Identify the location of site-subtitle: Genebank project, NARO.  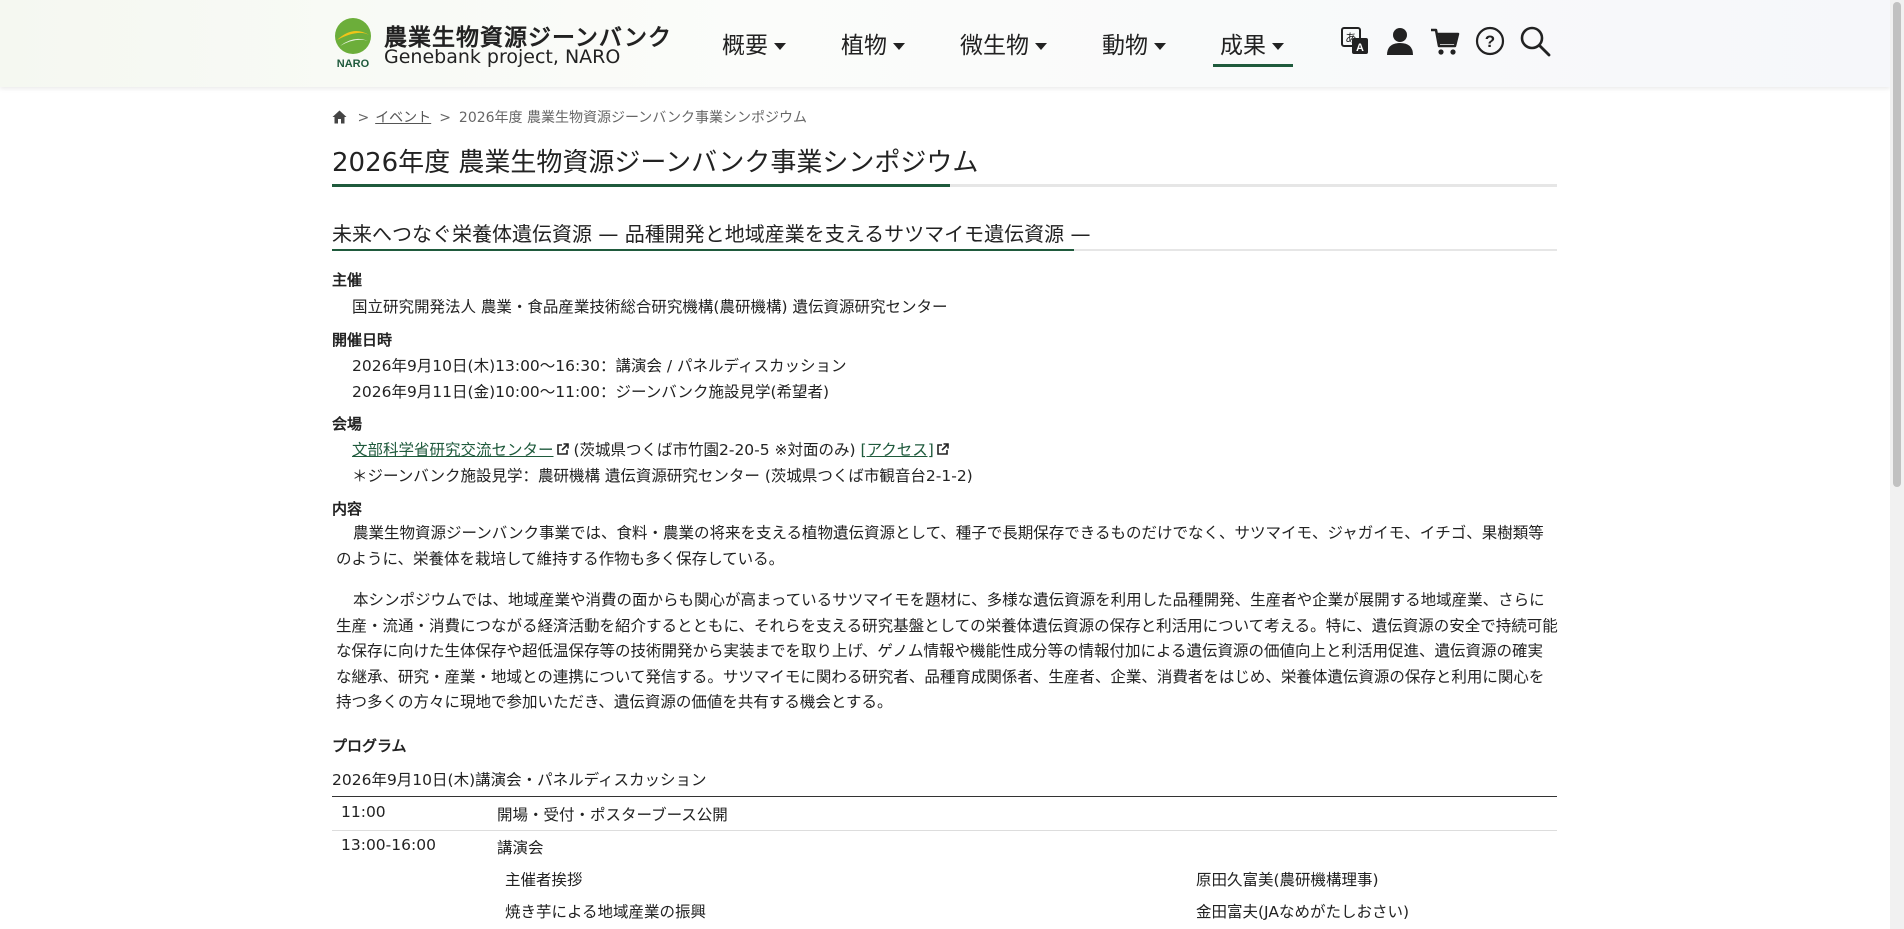
(502, 57).